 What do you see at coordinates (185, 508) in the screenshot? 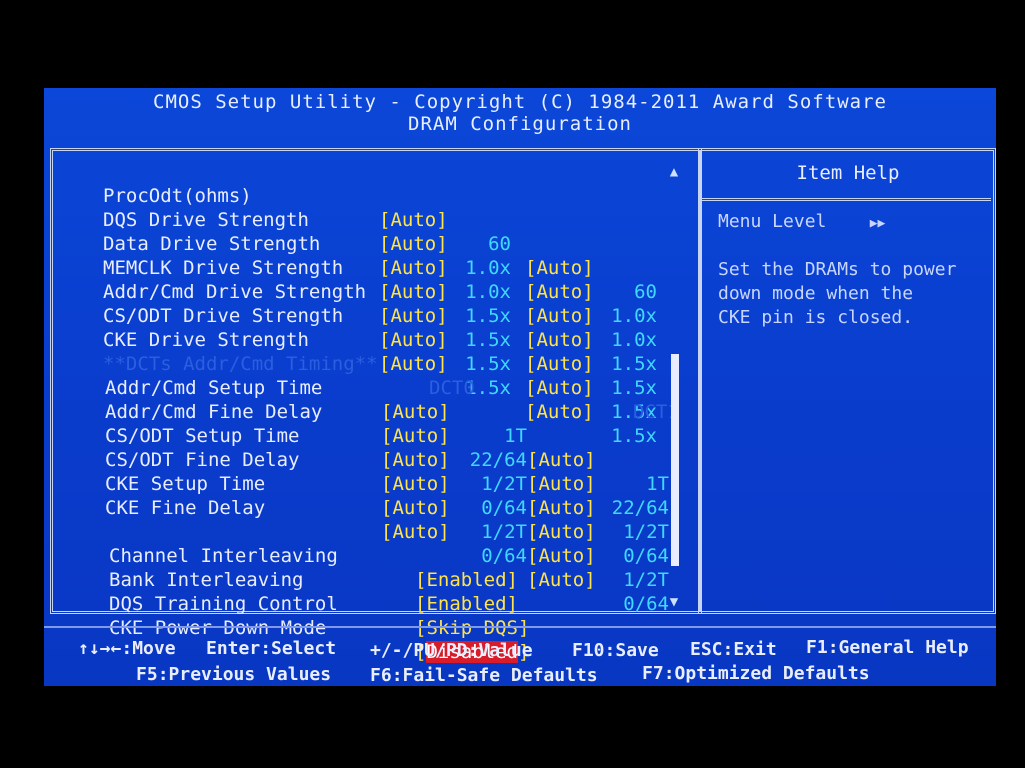
I see `setting-label: CKE Fine Delay` at bounding box center [185, 508].